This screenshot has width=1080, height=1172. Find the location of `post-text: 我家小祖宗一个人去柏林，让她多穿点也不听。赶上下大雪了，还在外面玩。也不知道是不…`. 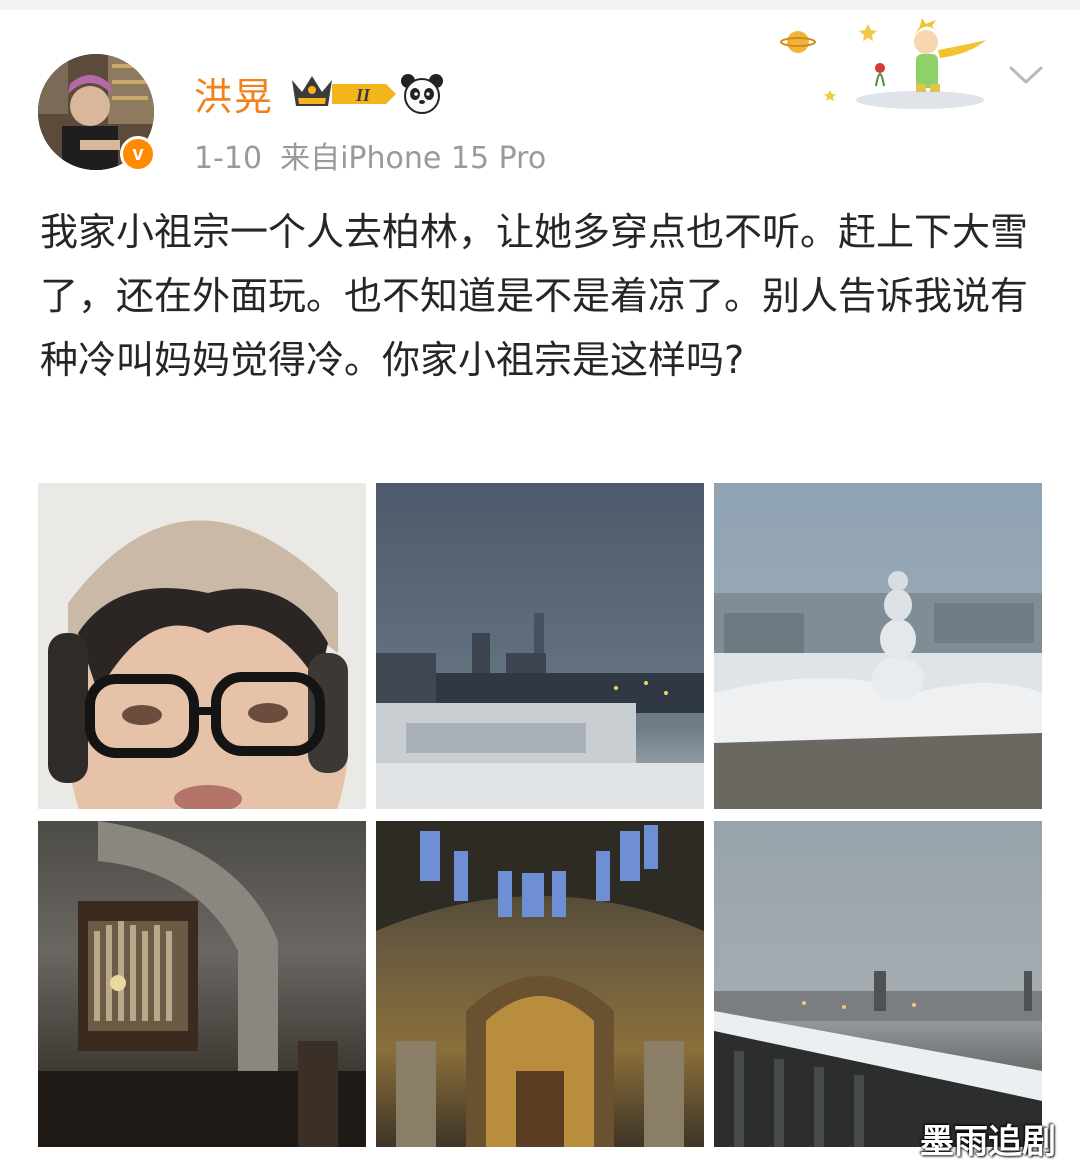

post-text: 我家小祖宗一个人去柏林，让她多穿点也不听。赶上下大雪了，还在外面玩。也不知道是不… is located at coordinates (534, 296).